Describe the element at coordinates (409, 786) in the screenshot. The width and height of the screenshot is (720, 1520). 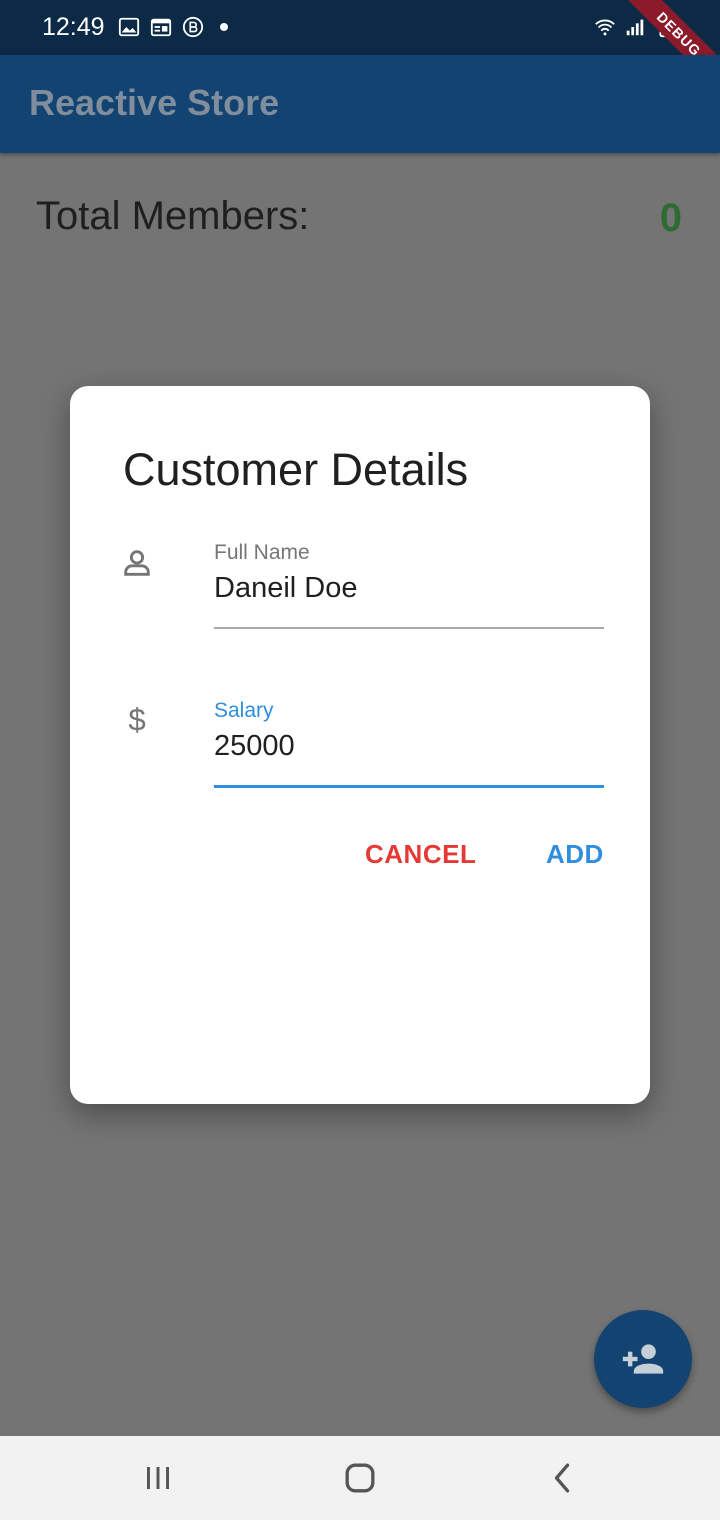
I see `salary-underline` at that location.